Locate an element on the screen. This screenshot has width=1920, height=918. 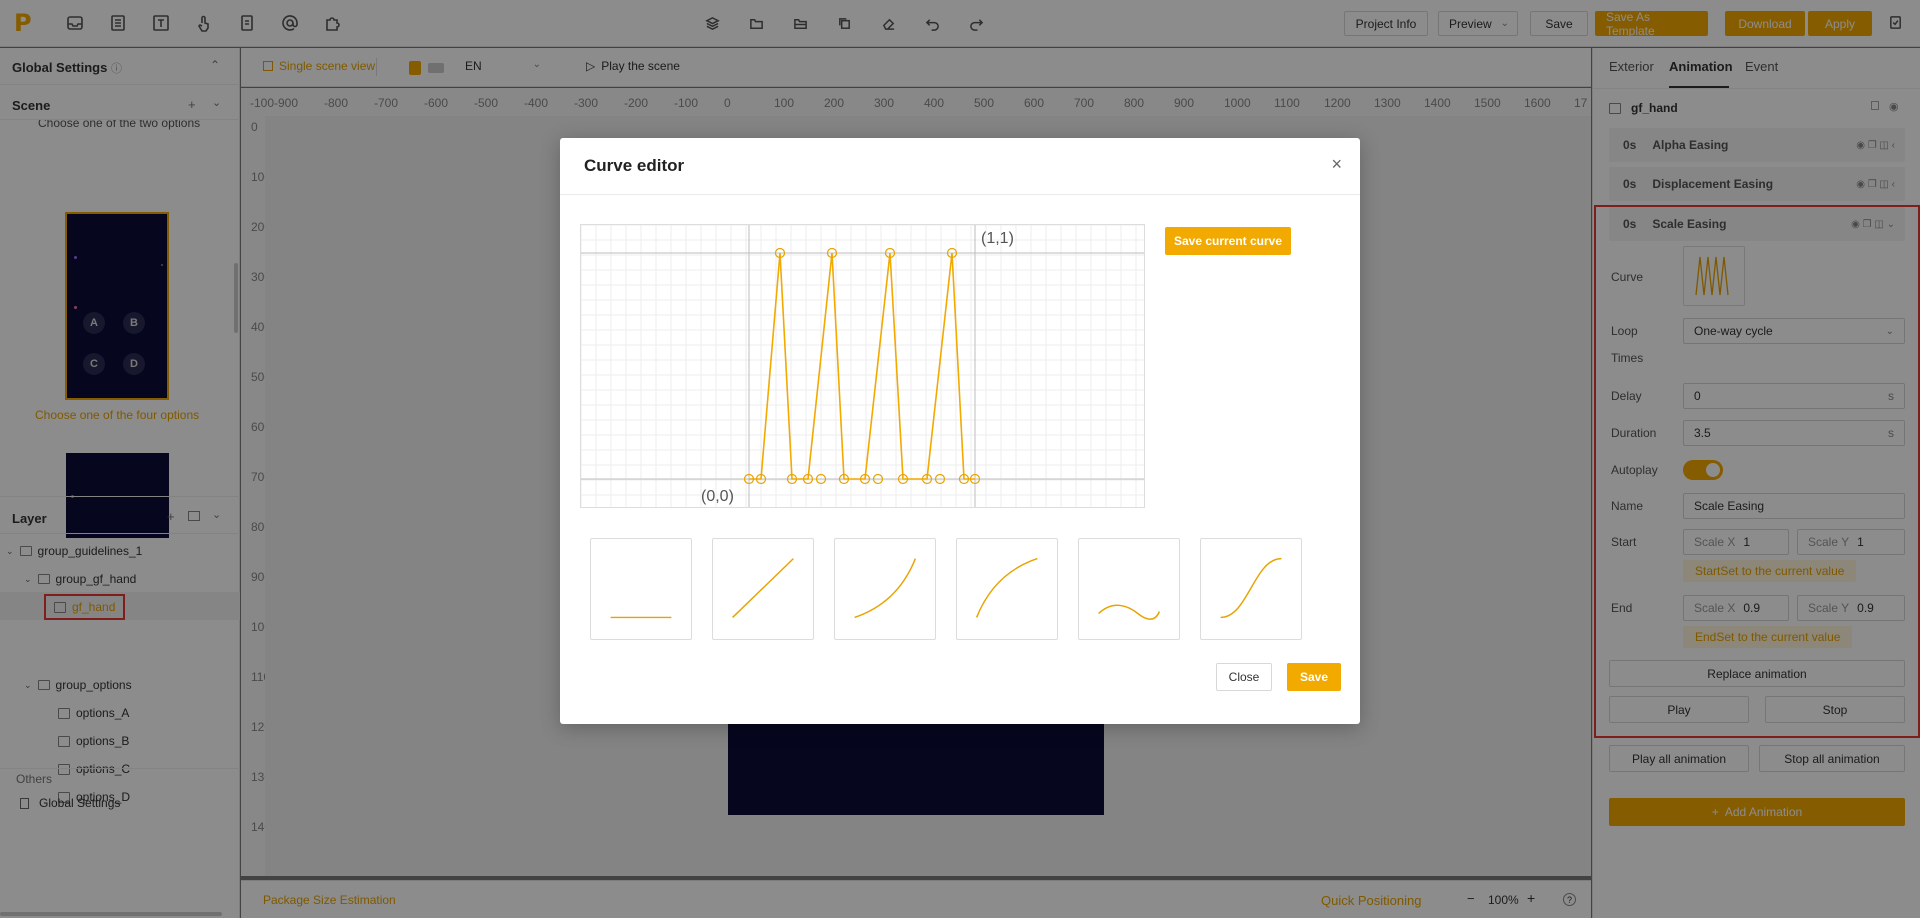
divider is located at coordinates (960, 194).